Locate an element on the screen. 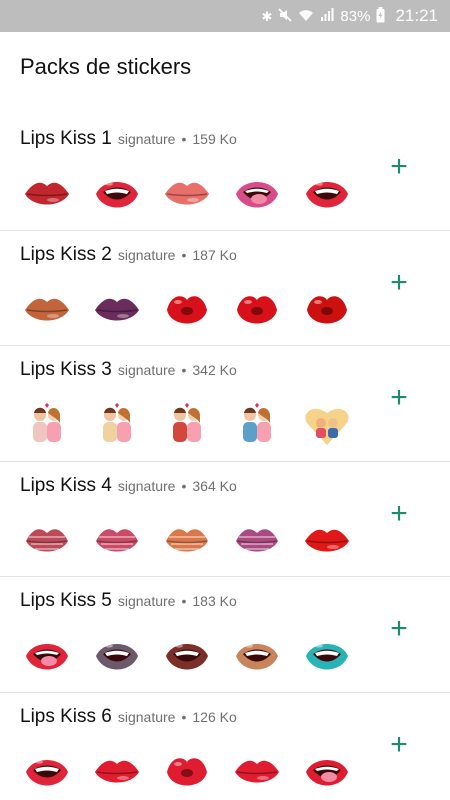 The width and height of the screenshot is (450, 800). battery-icon is located at coordinates (380, 16).